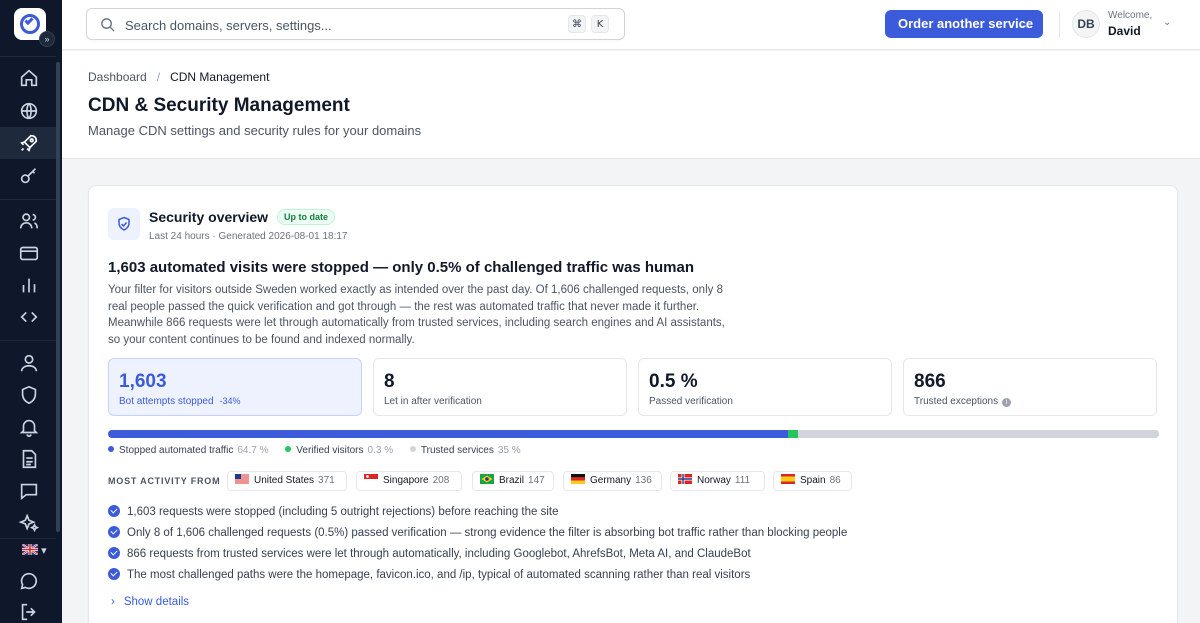 Image resolution: width=1200 pixels, height=623 pixels. Describe the element at coordinates (188, 450) in the screenshot. I see `legend-item-stopped: Stopped automated traffic 64.7 %` at that location.